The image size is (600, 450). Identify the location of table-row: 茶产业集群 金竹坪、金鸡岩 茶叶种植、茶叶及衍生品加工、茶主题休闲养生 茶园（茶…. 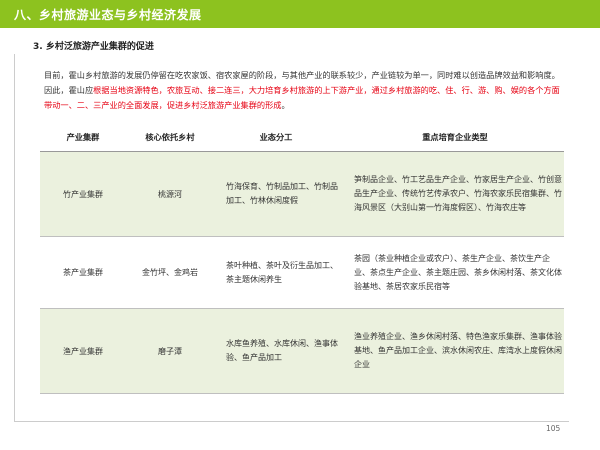
(302, 273).